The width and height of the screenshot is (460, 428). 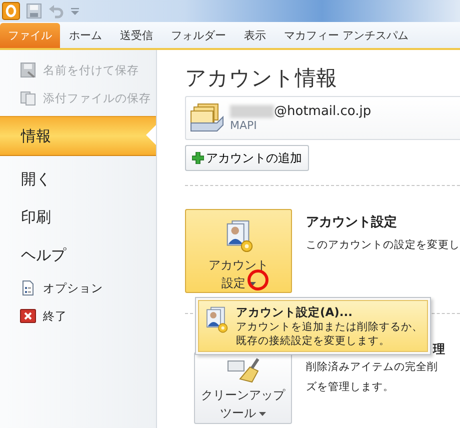 What do you see at coordinates (252, 111) in the screenshot?
I see `redacted-block` at bounding box center [252, 111].